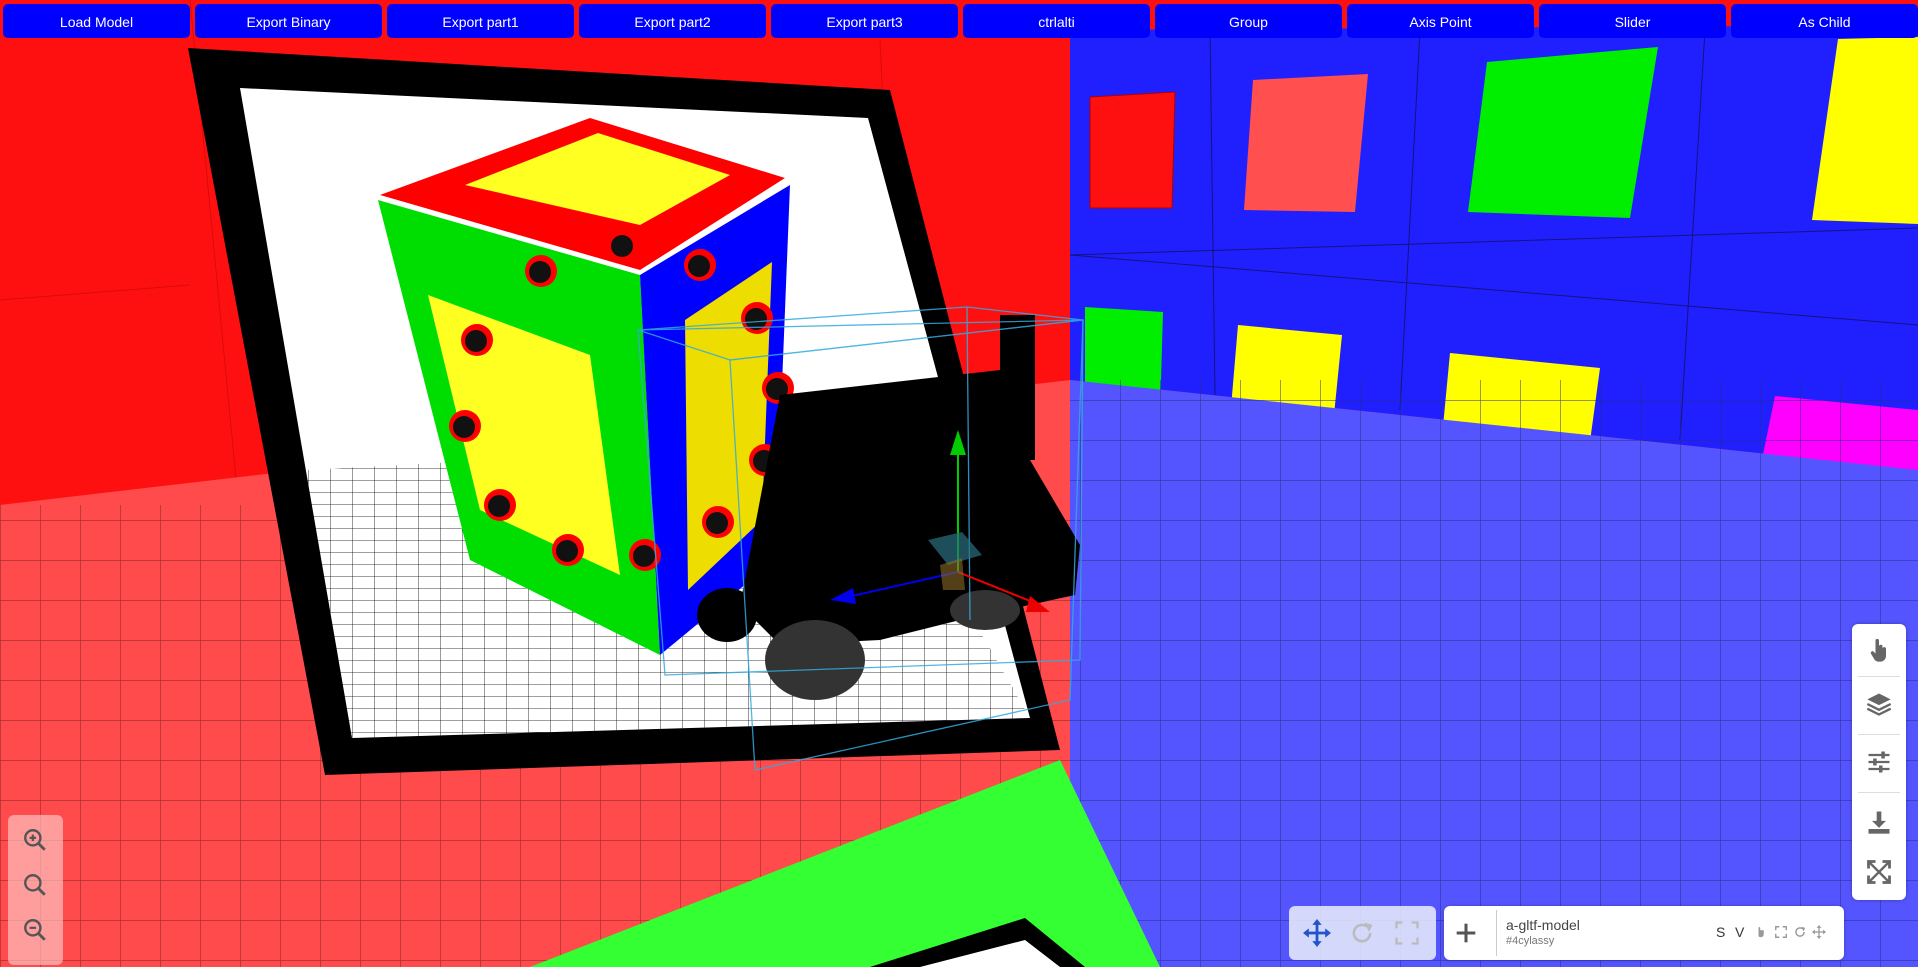  I want to click on zoom-in-icon, so click(35, 840).